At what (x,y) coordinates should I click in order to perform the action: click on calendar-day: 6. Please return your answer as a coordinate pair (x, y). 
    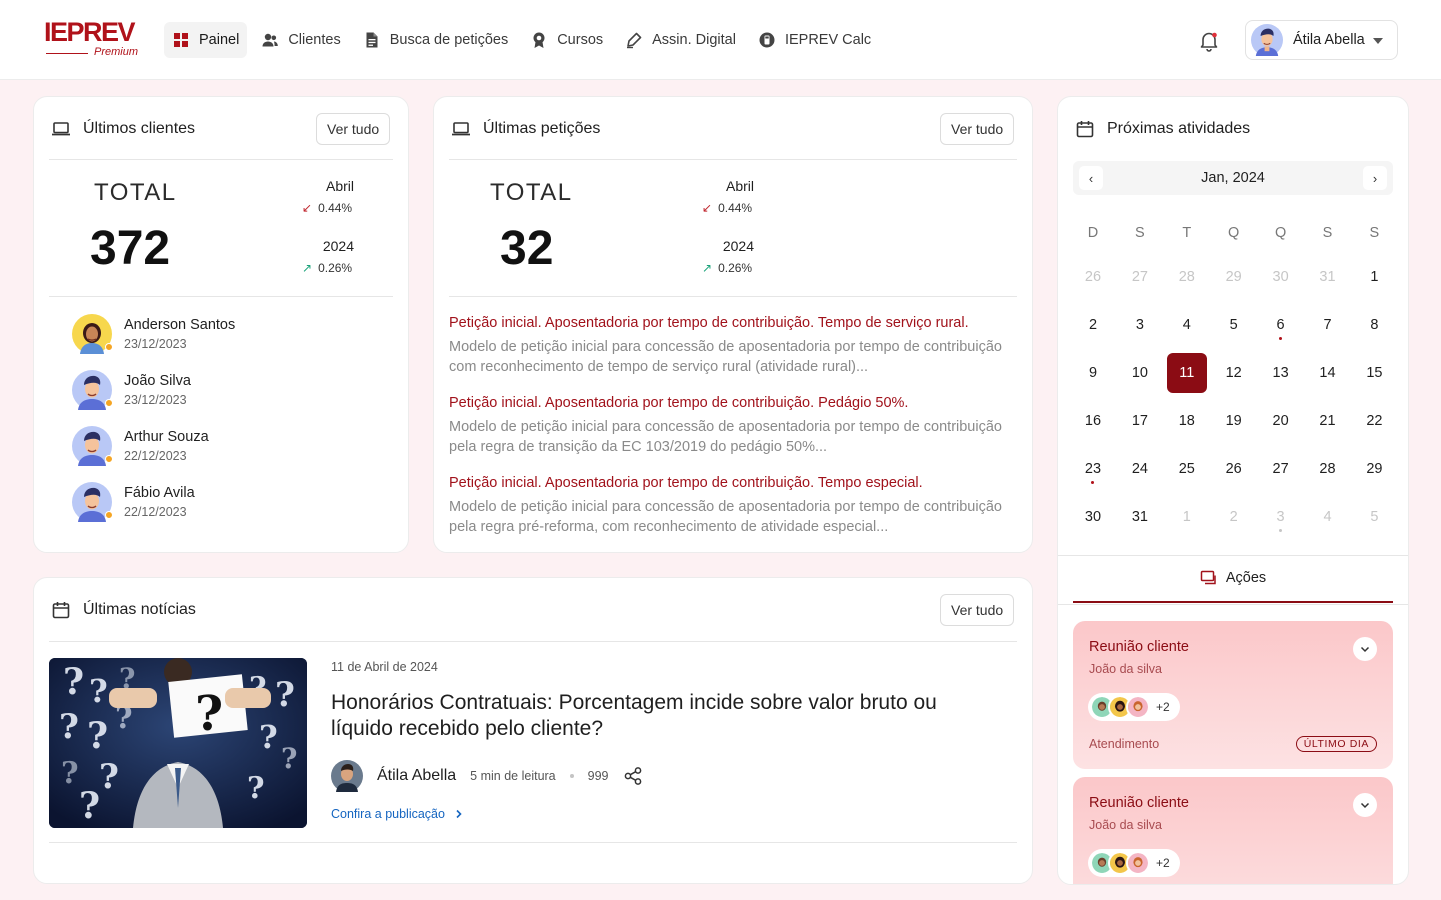
    Looking at the image, I should click on (1281, 325).